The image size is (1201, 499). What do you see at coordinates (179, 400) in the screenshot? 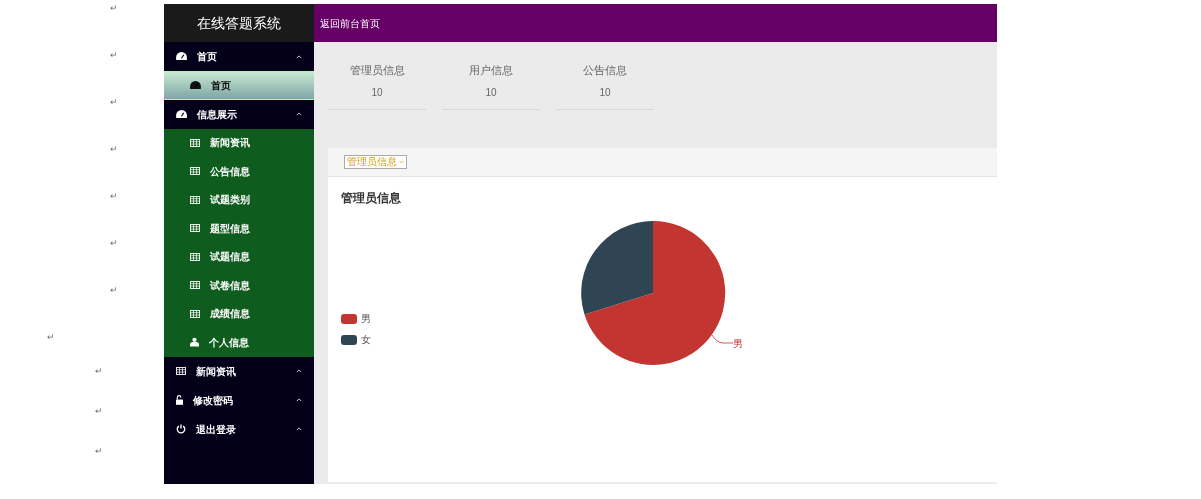
I see `unlocked-padlock-icon` at bounding box center [179, 400].